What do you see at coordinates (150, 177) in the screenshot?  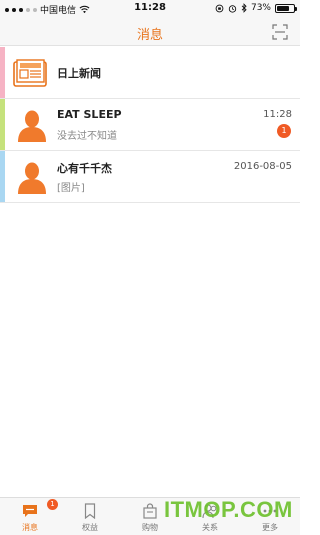 I see `list-item-chat: 心有千千杰 [图片] 2016-08-05` at bounding box center [150, 177].